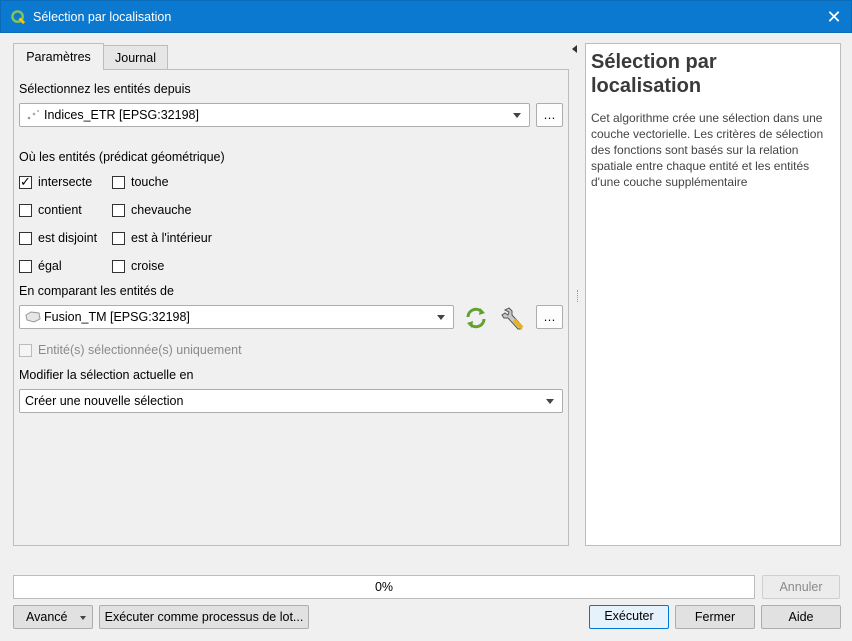 The height and width of the screenshot is (641, 852). What do you see at coordinates (25, 350) in the screenshot?
I see `checkbox-selected-only` at bounding box center [25, 350].